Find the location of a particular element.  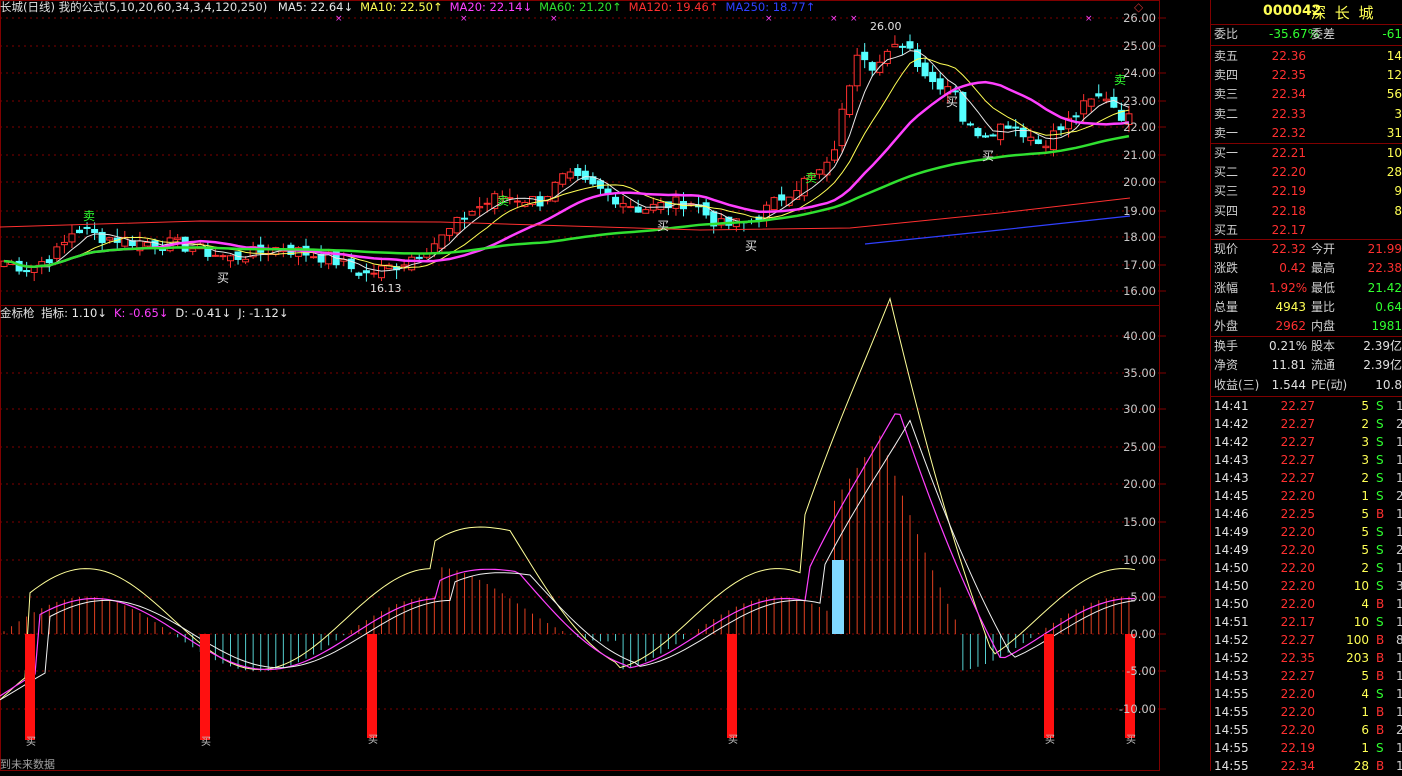

tick-volume: 10 is located at coordinates (1361, 622).